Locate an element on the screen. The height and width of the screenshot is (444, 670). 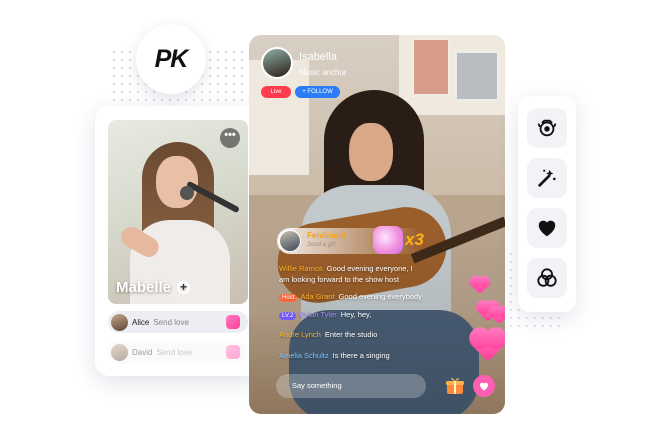
send-love-button is located at coordinates (484, 386).